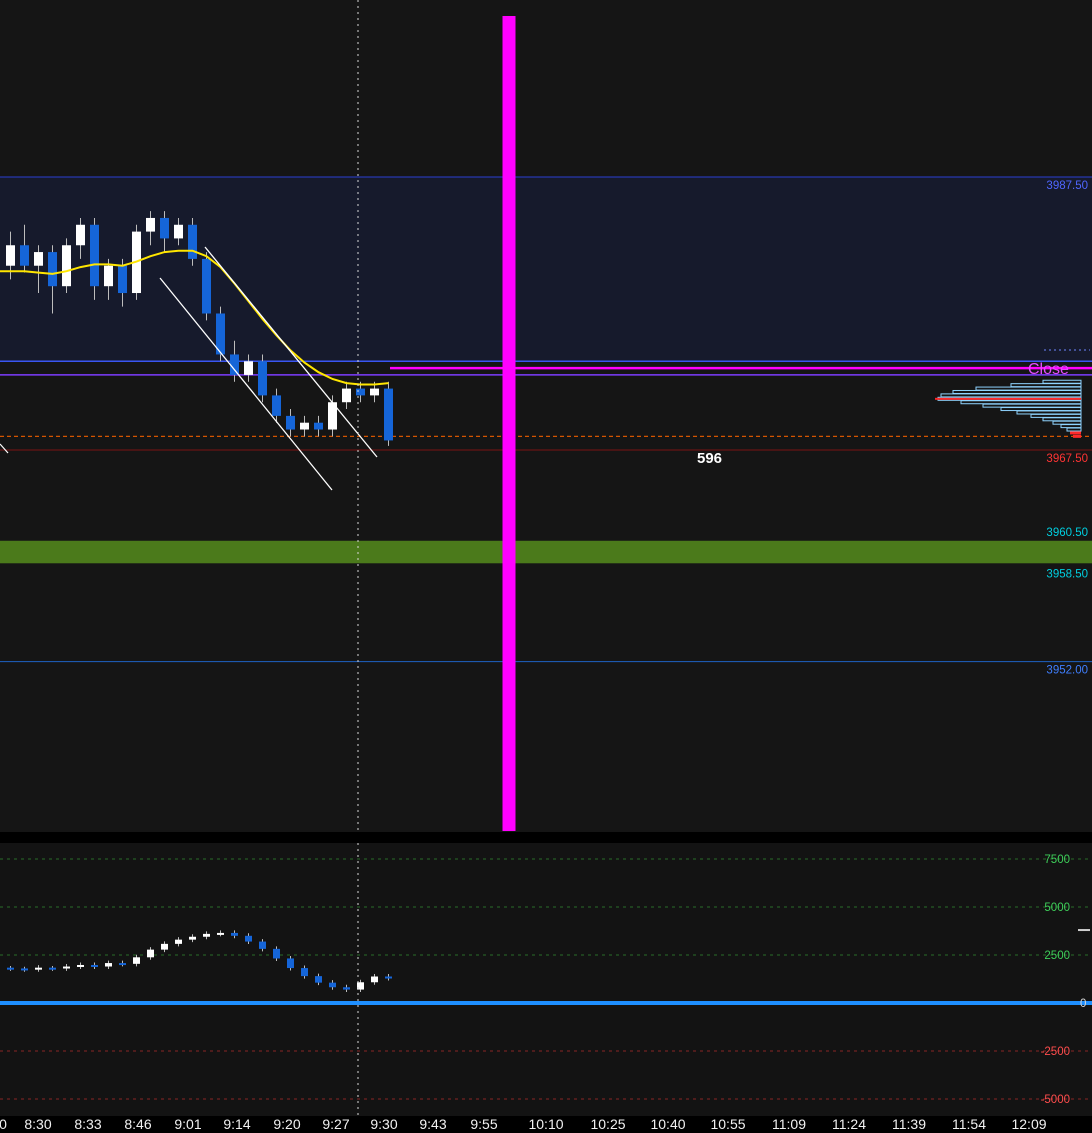  I want to click on time-label: 9:30, so click(384, 1124).